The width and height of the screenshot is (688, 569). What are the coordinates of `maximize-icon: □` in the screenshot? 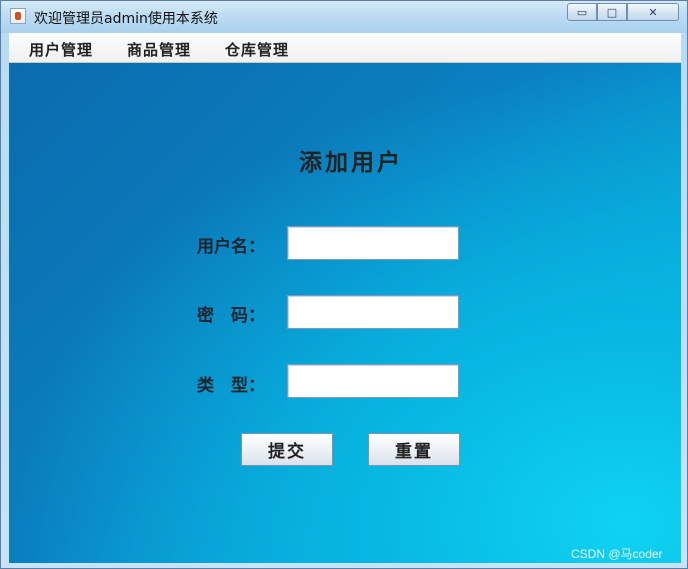 It's located at (612, 12).